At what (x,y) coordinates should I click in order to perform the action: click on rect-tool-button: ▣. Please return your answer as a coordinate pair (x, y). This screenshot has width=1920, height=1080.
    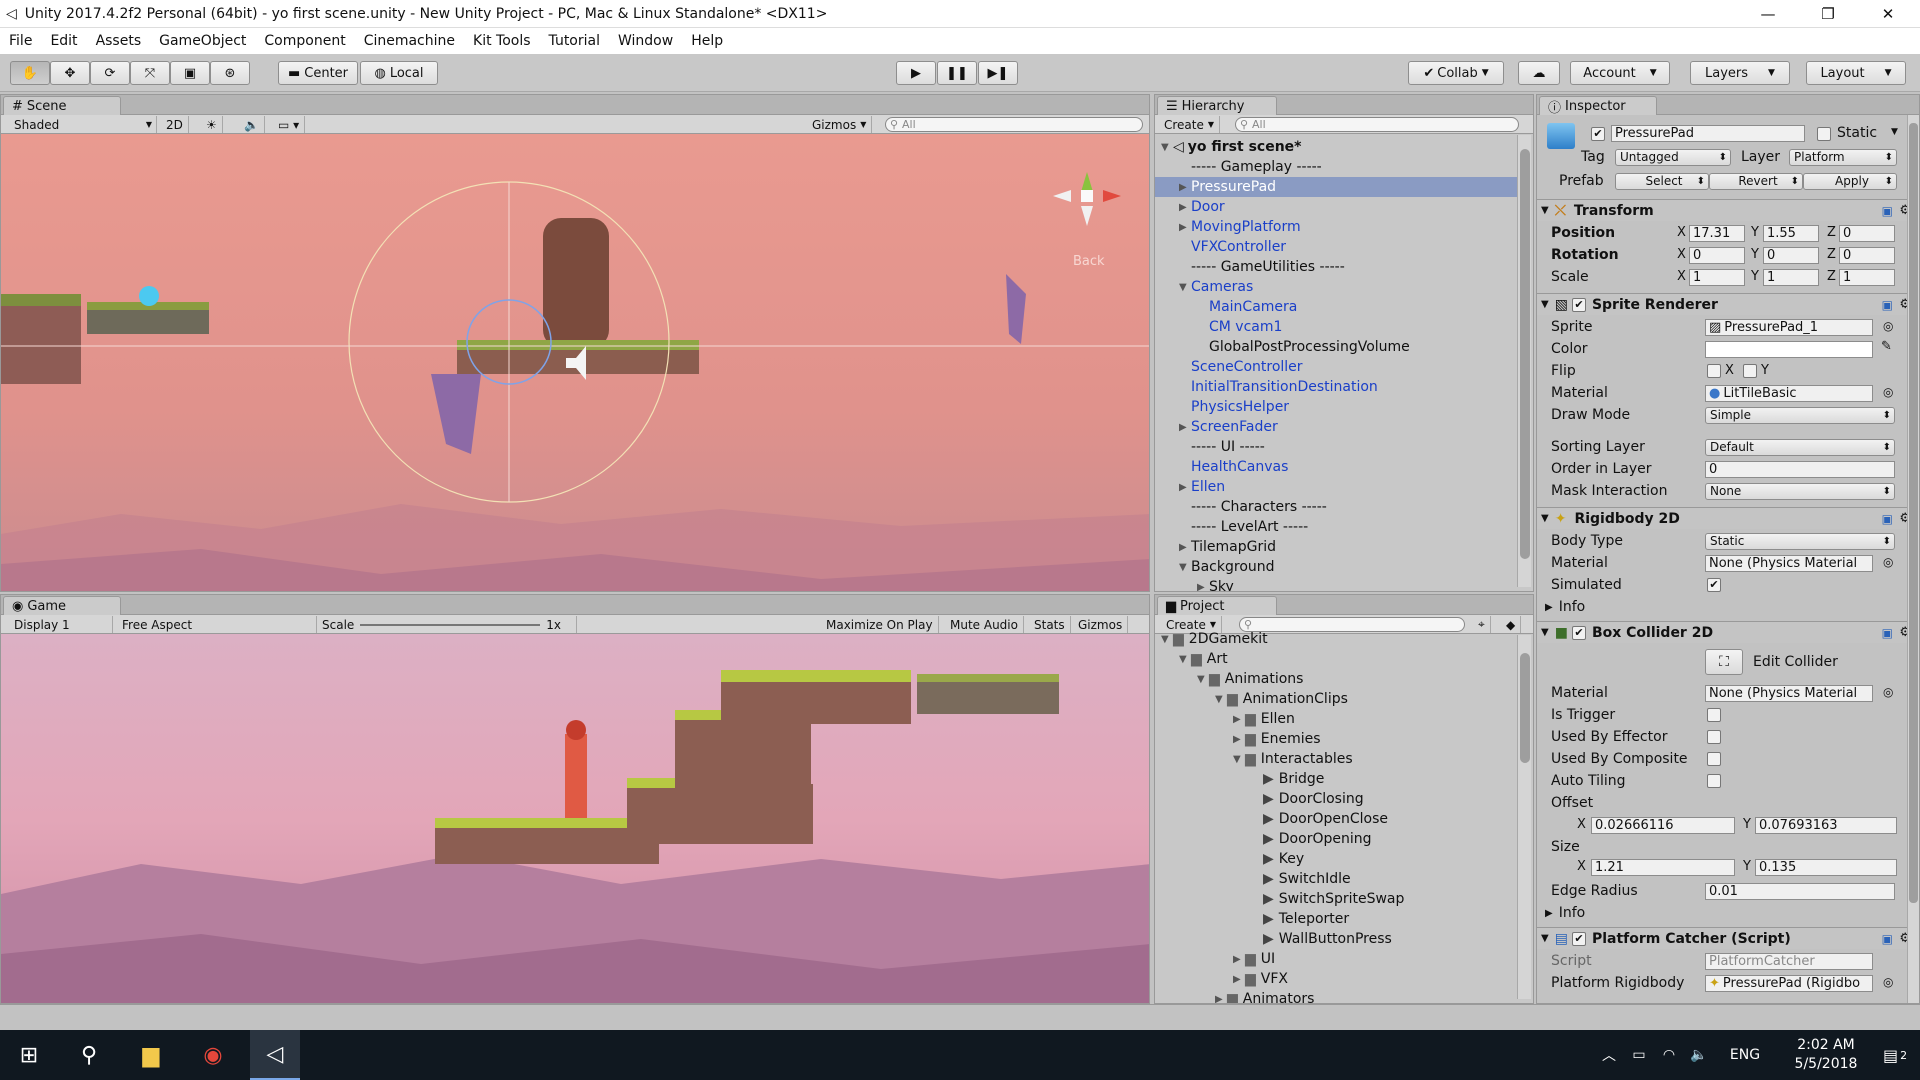
    Looking at the image, I should click on (190, 73).